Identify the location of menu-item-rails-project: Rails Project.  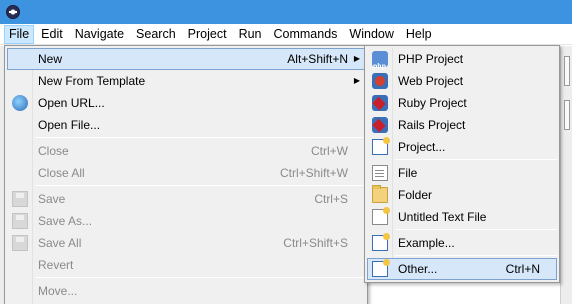
(462, 125).